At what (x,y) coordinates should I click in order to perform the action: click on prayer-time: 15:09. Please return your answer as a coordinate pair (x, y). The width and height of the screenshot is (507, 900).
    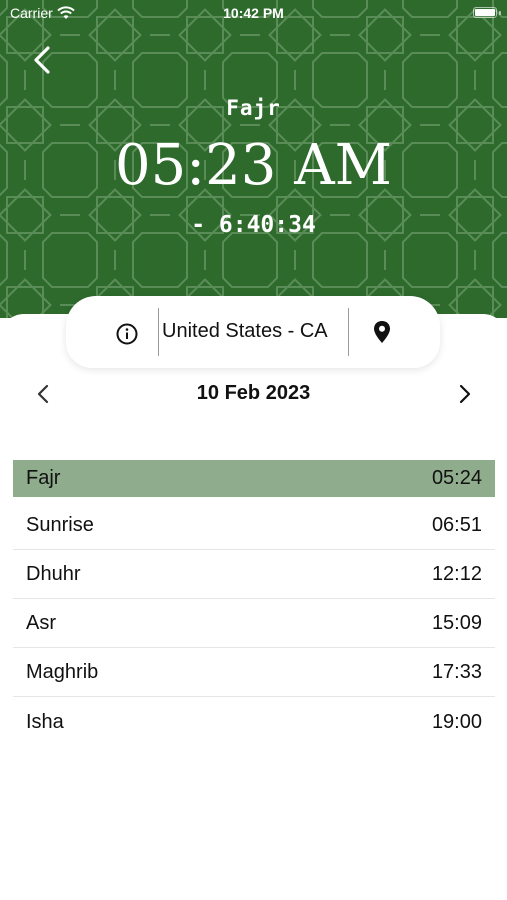
    Looking at the image, I should click on (456, 623).